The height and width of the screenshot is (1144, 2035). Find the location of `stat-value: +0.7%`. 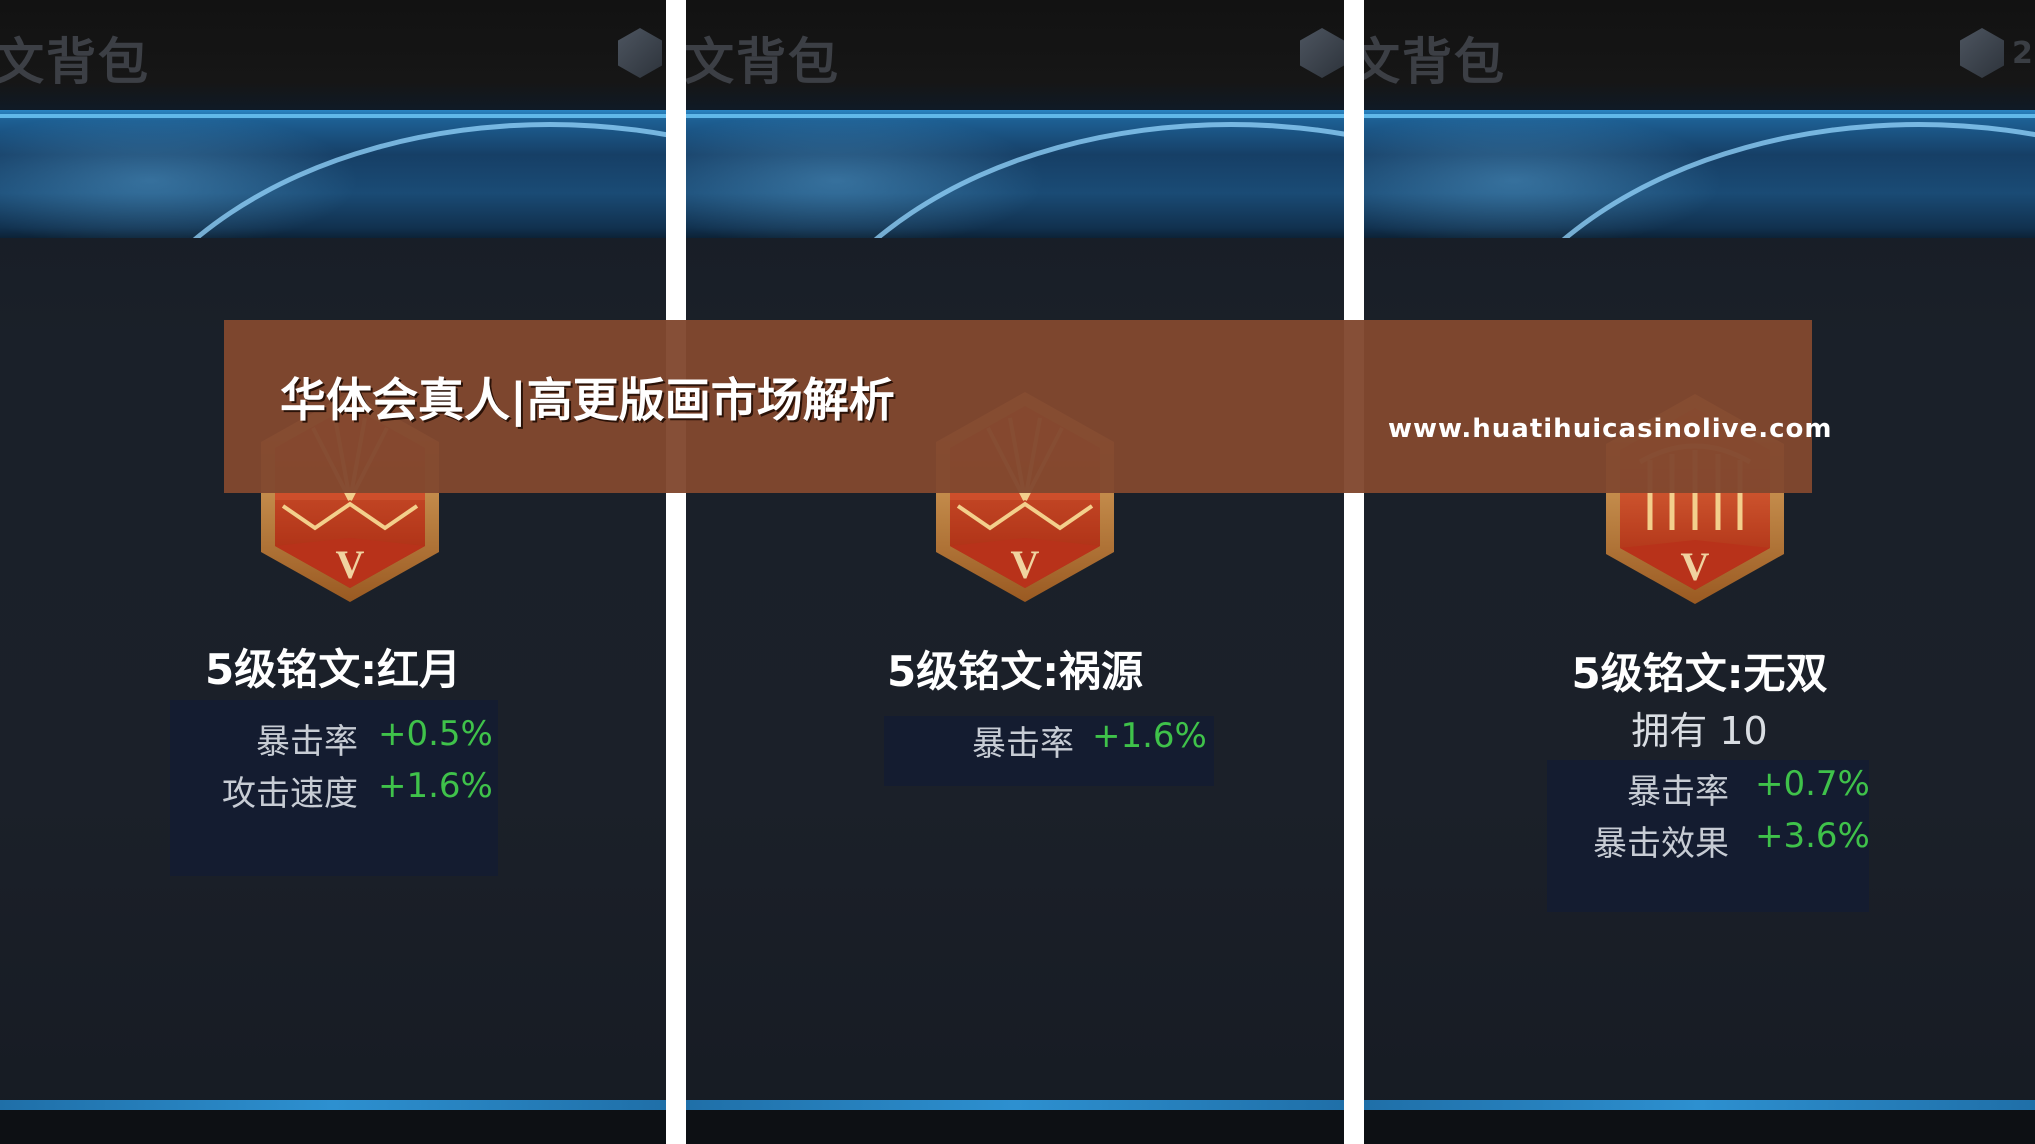

stat-value: +0.7% is located at coordinates (1812, 784).